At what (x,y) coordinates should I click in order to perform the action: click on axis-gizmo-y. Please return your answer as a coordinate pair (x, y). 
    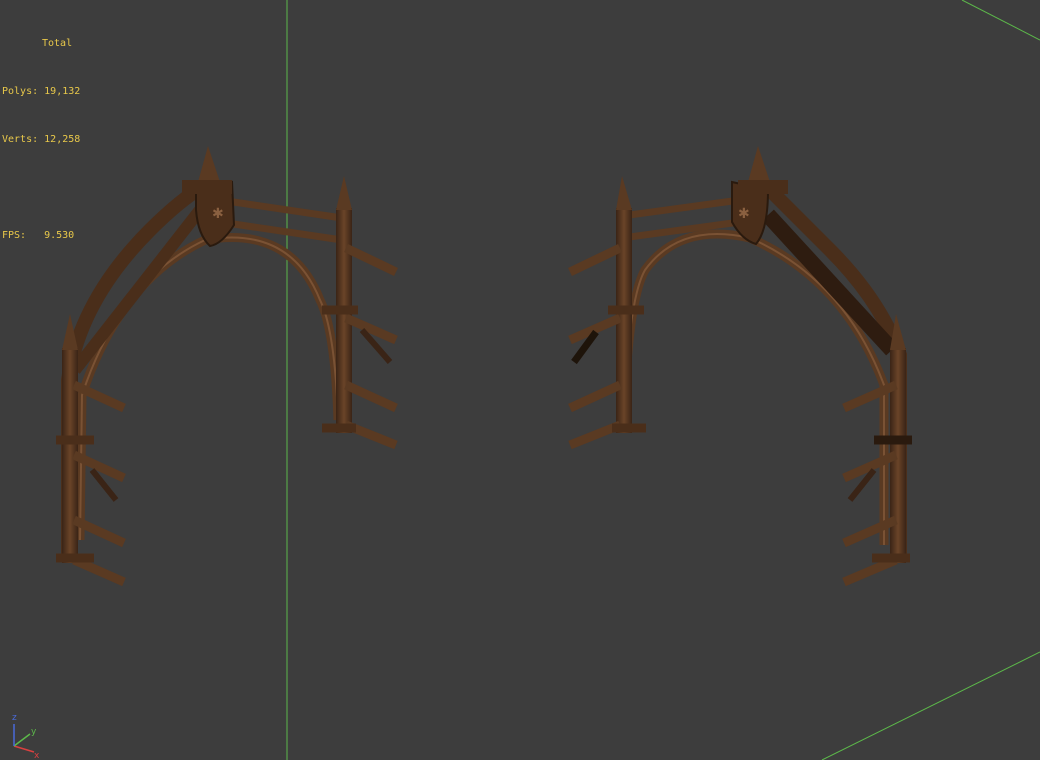
    Looking at the image, I should click on (22, 740).